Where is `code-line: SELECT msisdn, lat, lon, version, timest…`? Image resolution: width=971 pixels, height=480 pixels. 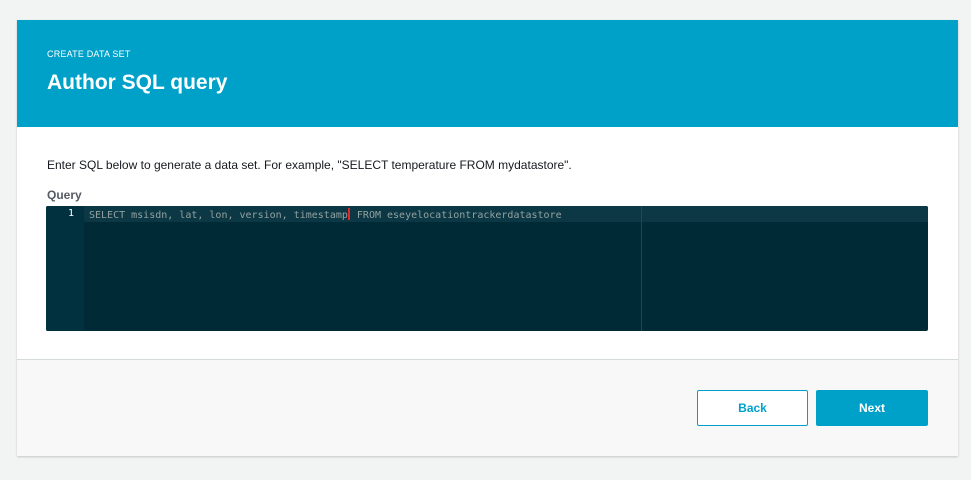 code-line: SELECT msisdn, lat, lon, version, timest… is located at coordinates (325, 214).